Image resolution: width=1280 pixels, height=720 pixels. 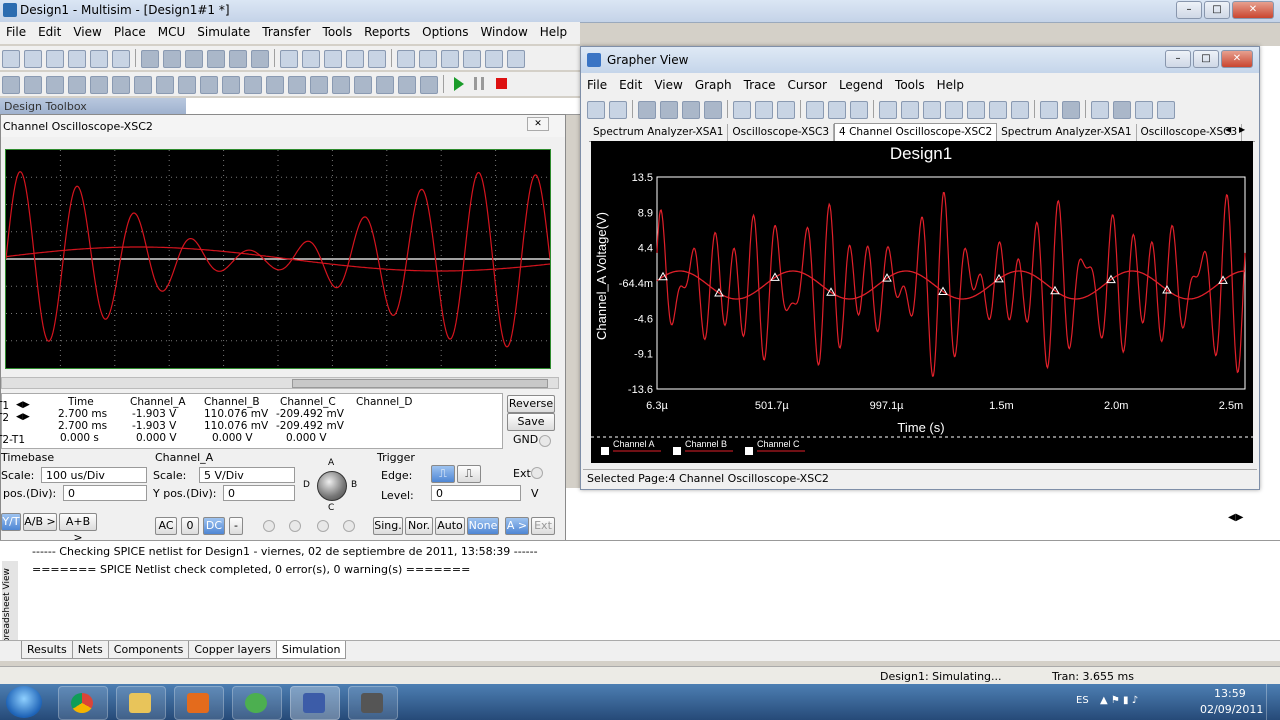 I want to click on copy-icon, so click(x=172, y=59).